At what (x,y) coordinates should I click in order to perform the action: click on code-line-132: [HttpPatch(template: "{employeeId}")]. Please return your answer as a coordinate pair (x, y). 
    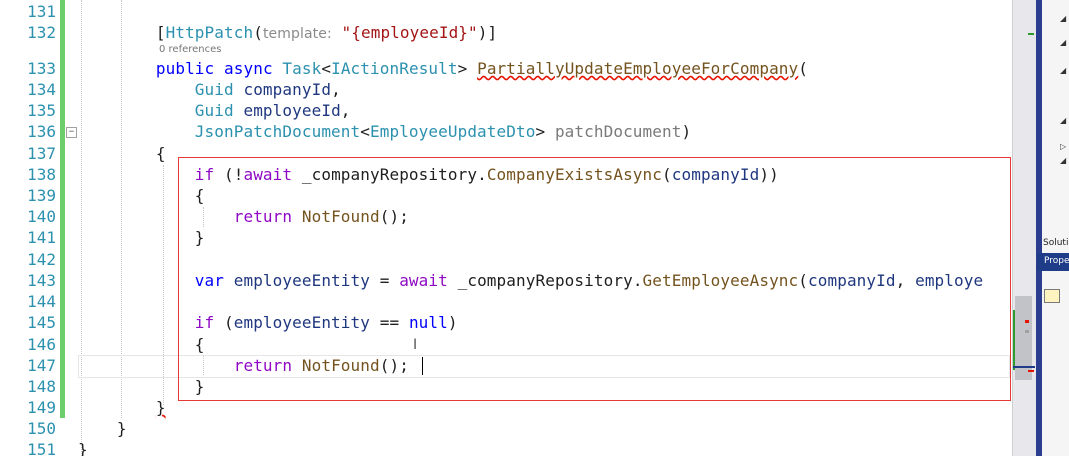
    Looking at the image, I should click on (287, 33).